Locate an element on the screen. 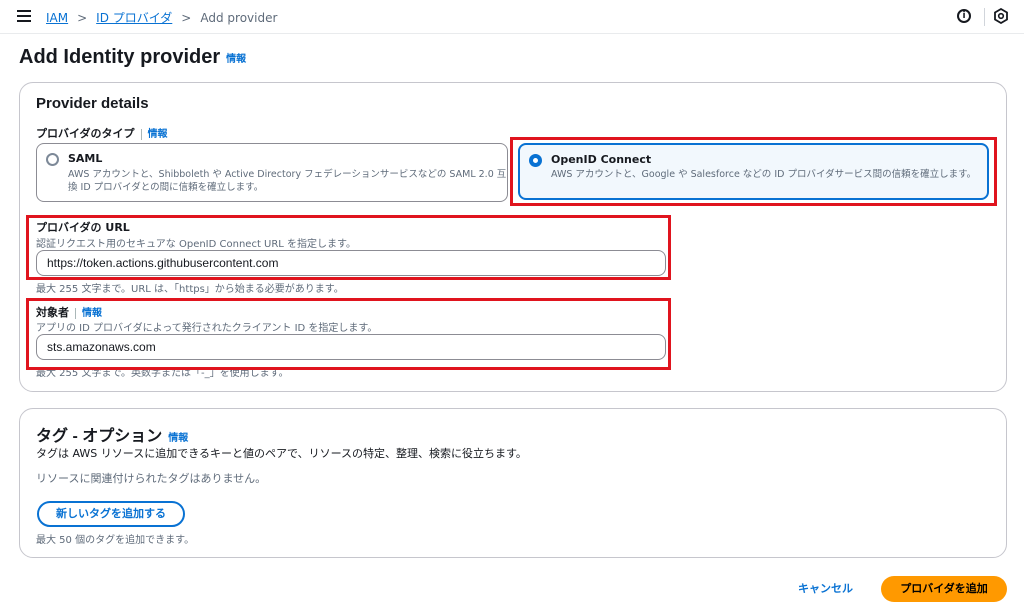 This screenshot has height=604, width=1024. breadcrumb: IAM > ID プロバイダ > Add provider is located at coordinates (161, 17).